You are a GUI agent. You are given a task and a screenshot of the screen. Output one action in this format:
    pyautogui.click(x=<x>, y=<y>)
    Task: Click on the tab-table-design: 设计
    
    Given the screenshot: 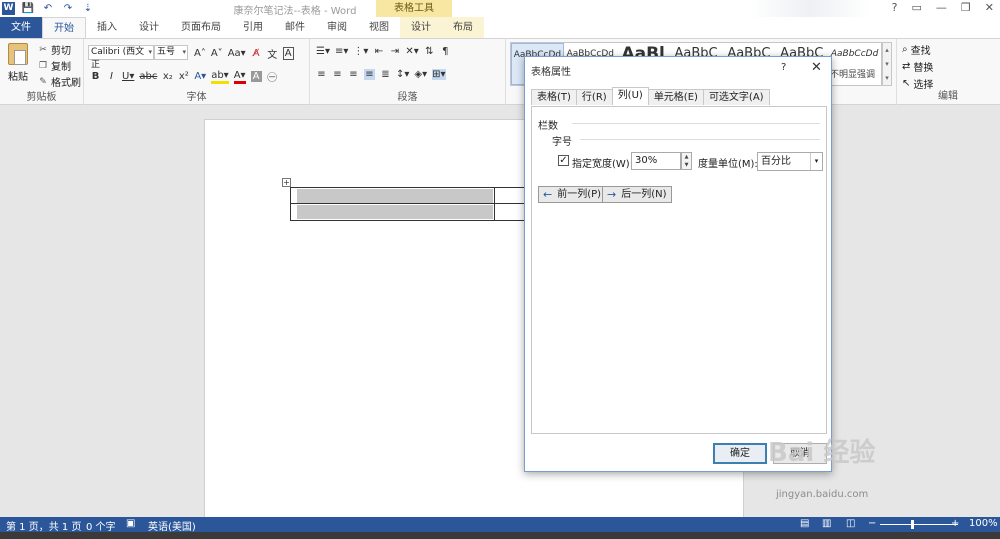 What is the action you would take?
    pyautogui.click(x=421, y=27)
    